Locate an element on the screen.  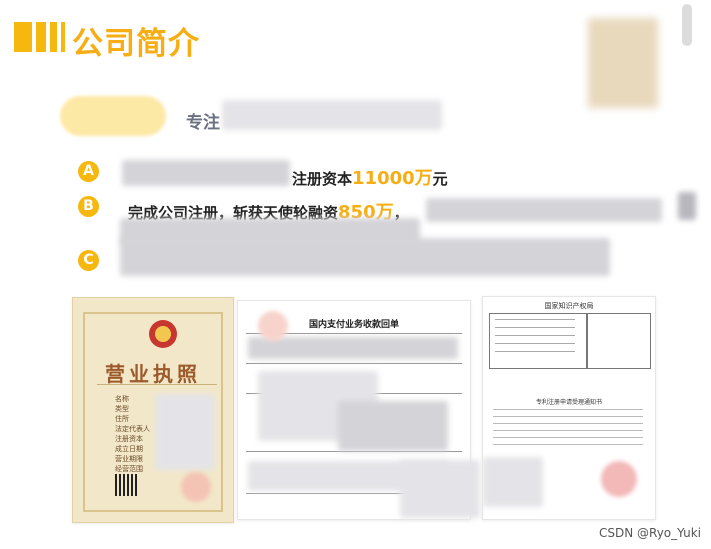
bullet-marker-a: A is located at coordinates (88, 171).